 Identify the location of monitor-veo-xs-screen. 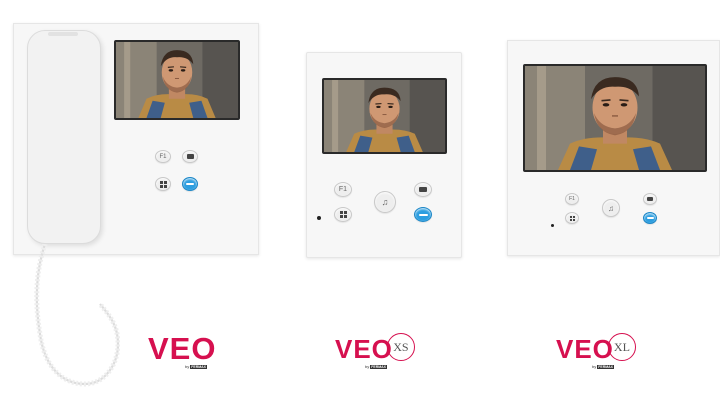
(384, 116).